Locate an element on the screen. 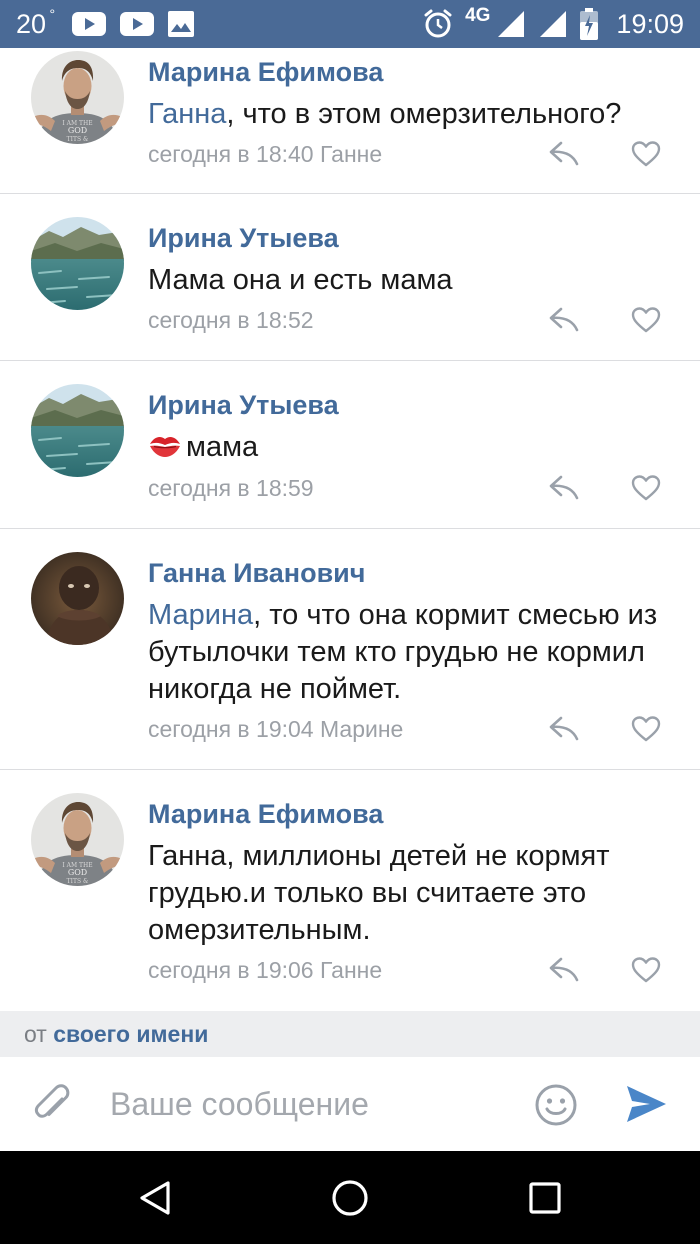 The width and height of the screenshot is (700, 1244). message-input is located at coordinates (310, 1104).